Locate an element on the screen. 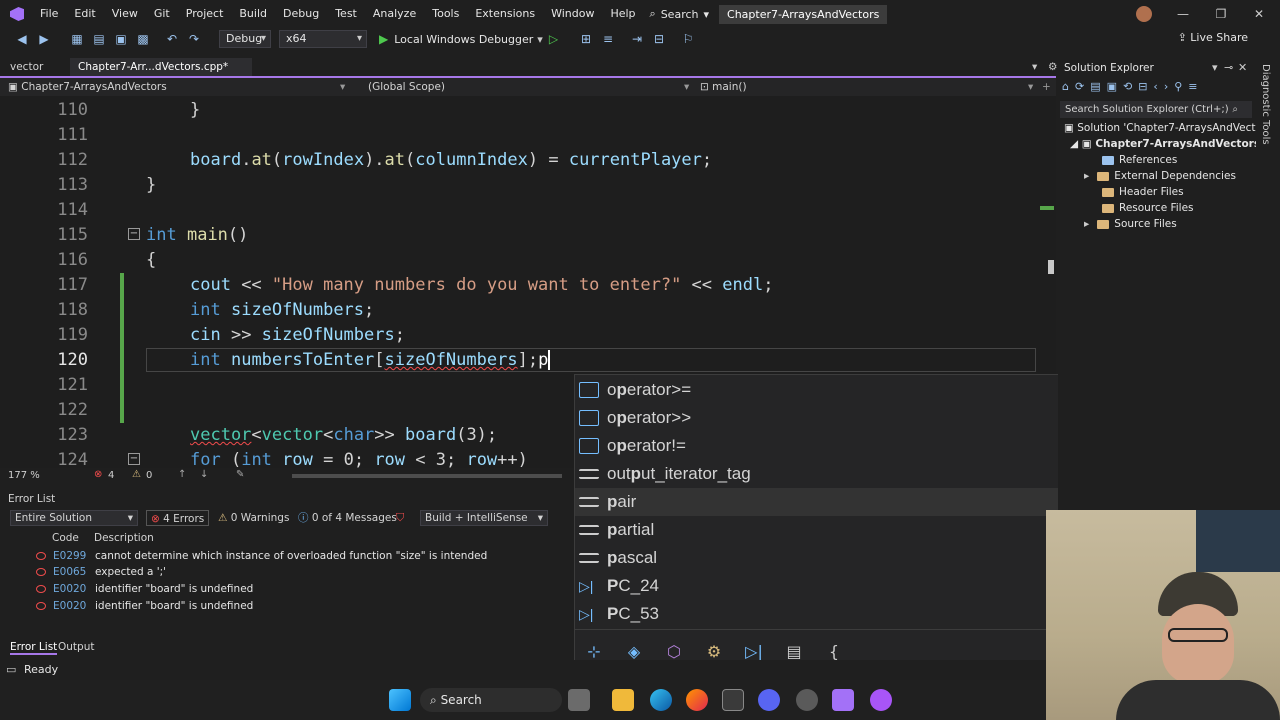  class-filter-icon: ⬡ is located at coordinates (674, 652).